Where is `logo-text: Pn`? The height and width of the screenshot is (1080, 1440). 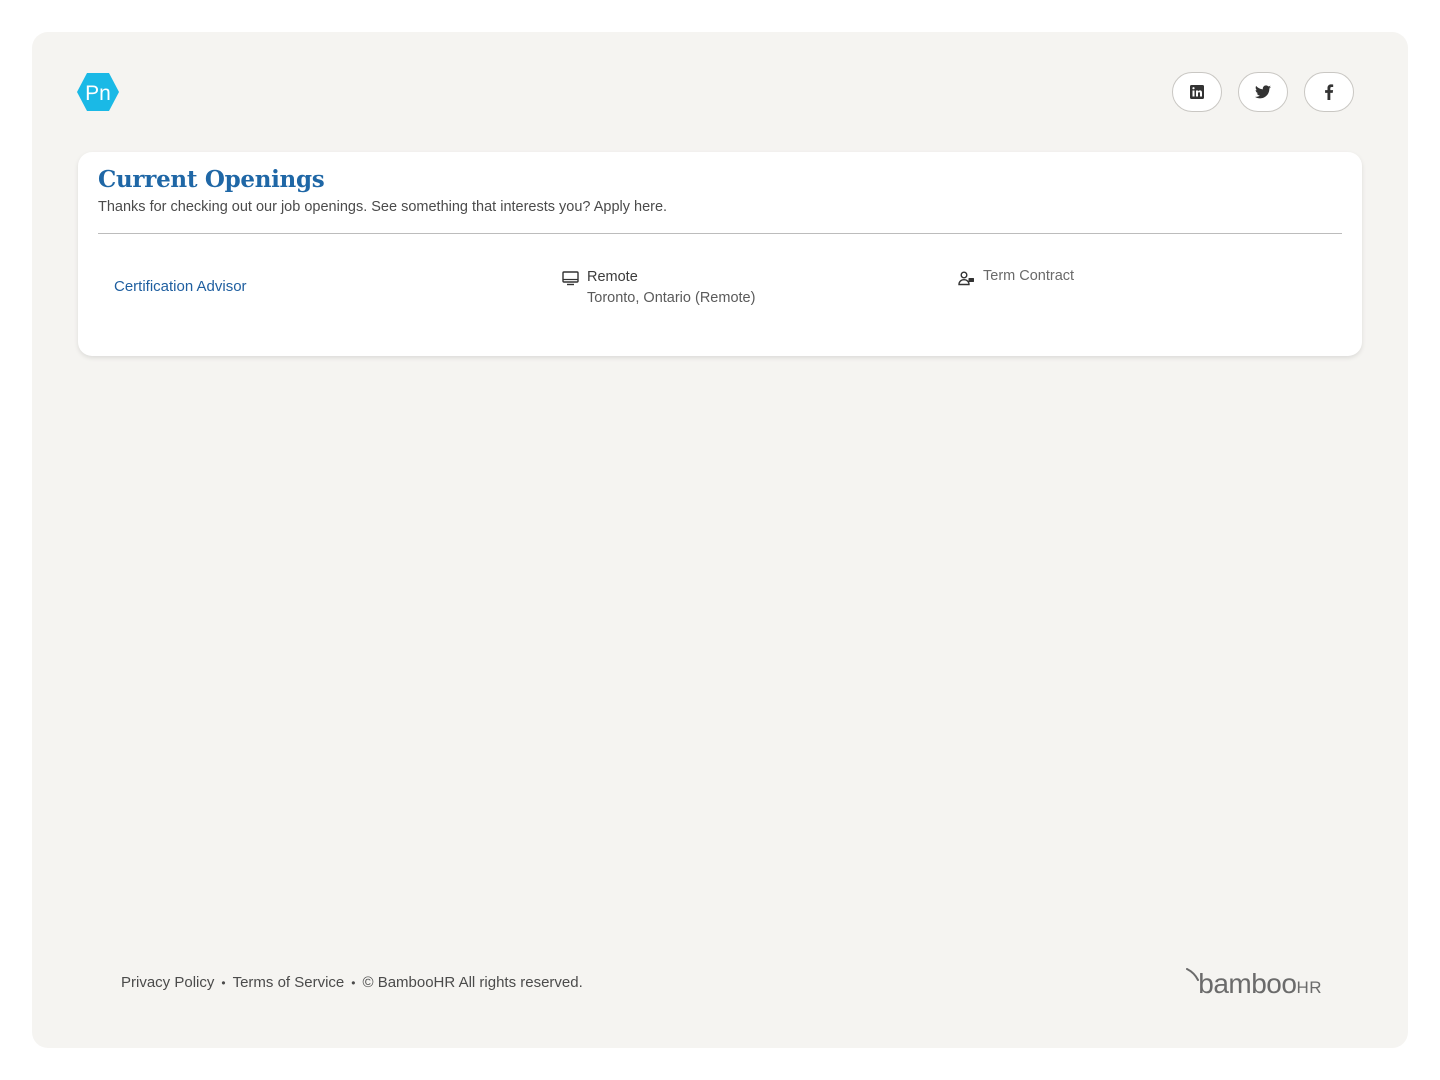 logo-text: Pn is located at coordinates (98, 93).